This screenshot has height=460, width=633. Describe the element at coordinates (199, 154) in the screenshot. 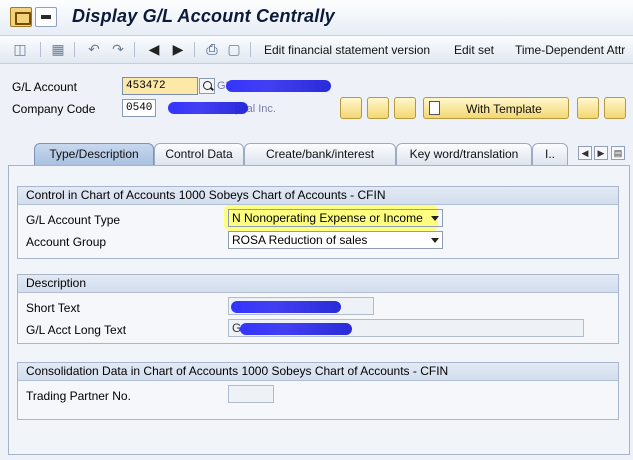

I see `tab-control-data: Control Data` at that location.